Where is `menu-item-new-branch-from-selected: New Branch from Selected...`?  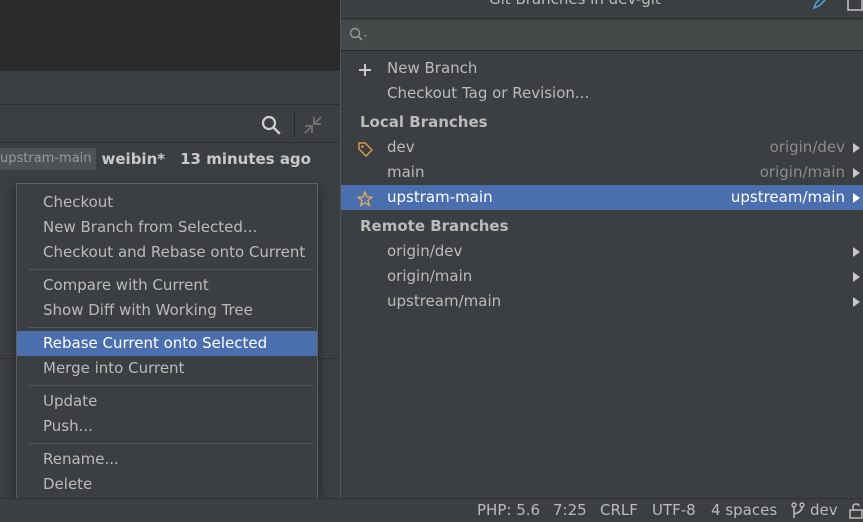 menu-item-new-branch-from-selected: New Branch from Selected... is located at coordinates (167, 227).